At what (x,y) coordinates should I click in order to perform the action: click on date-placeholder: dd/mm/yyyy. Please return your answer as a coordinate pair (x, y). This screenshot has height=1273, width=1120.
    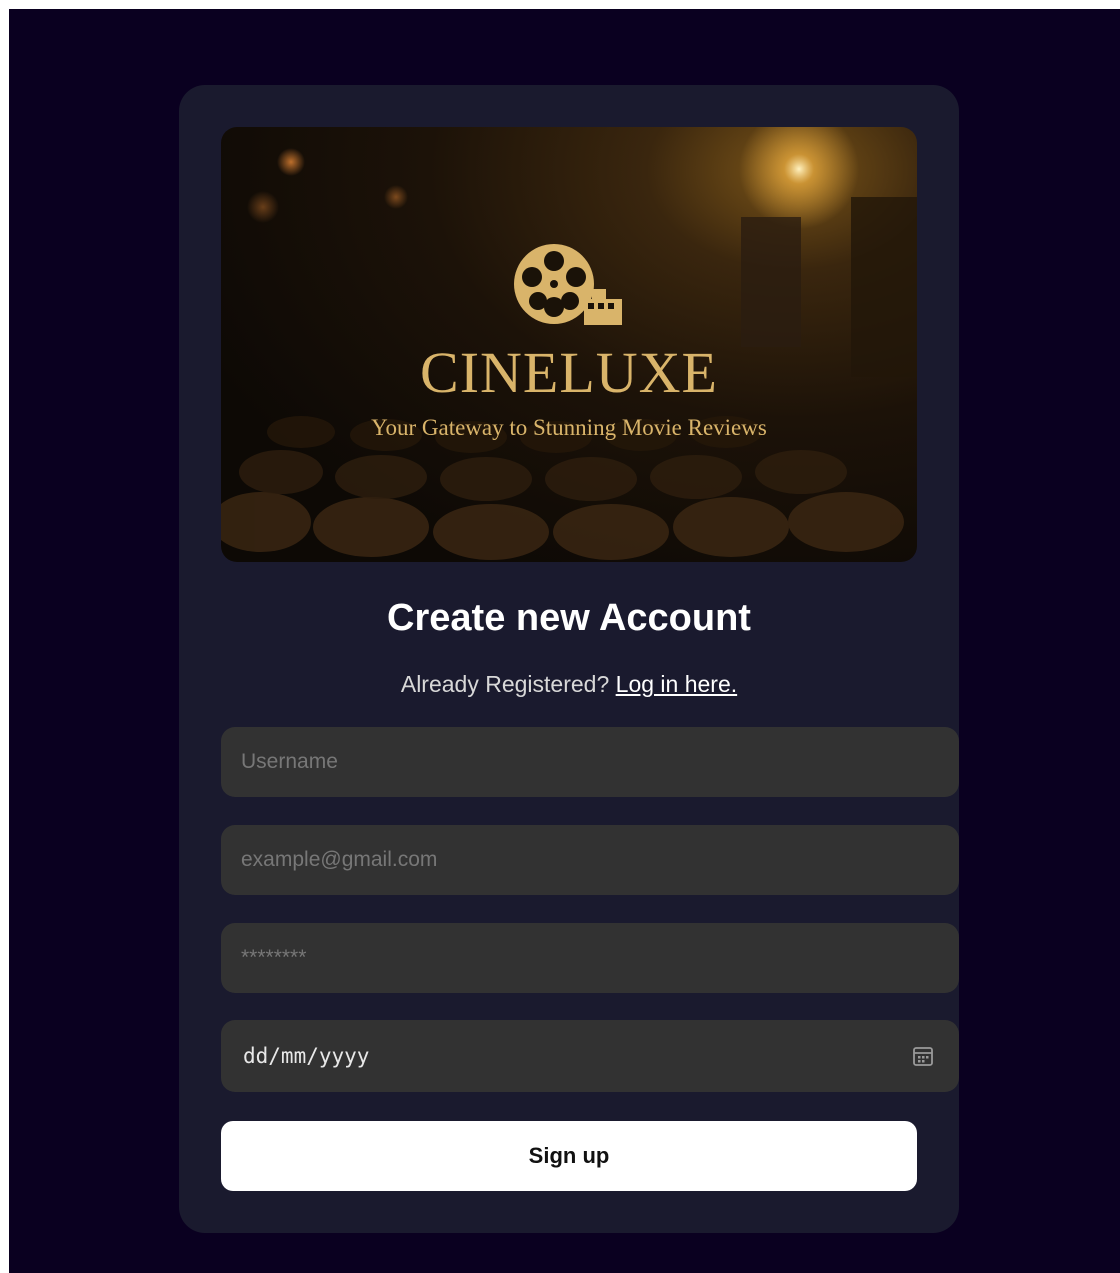
    Looking at the image, I should click on (306, 1056).